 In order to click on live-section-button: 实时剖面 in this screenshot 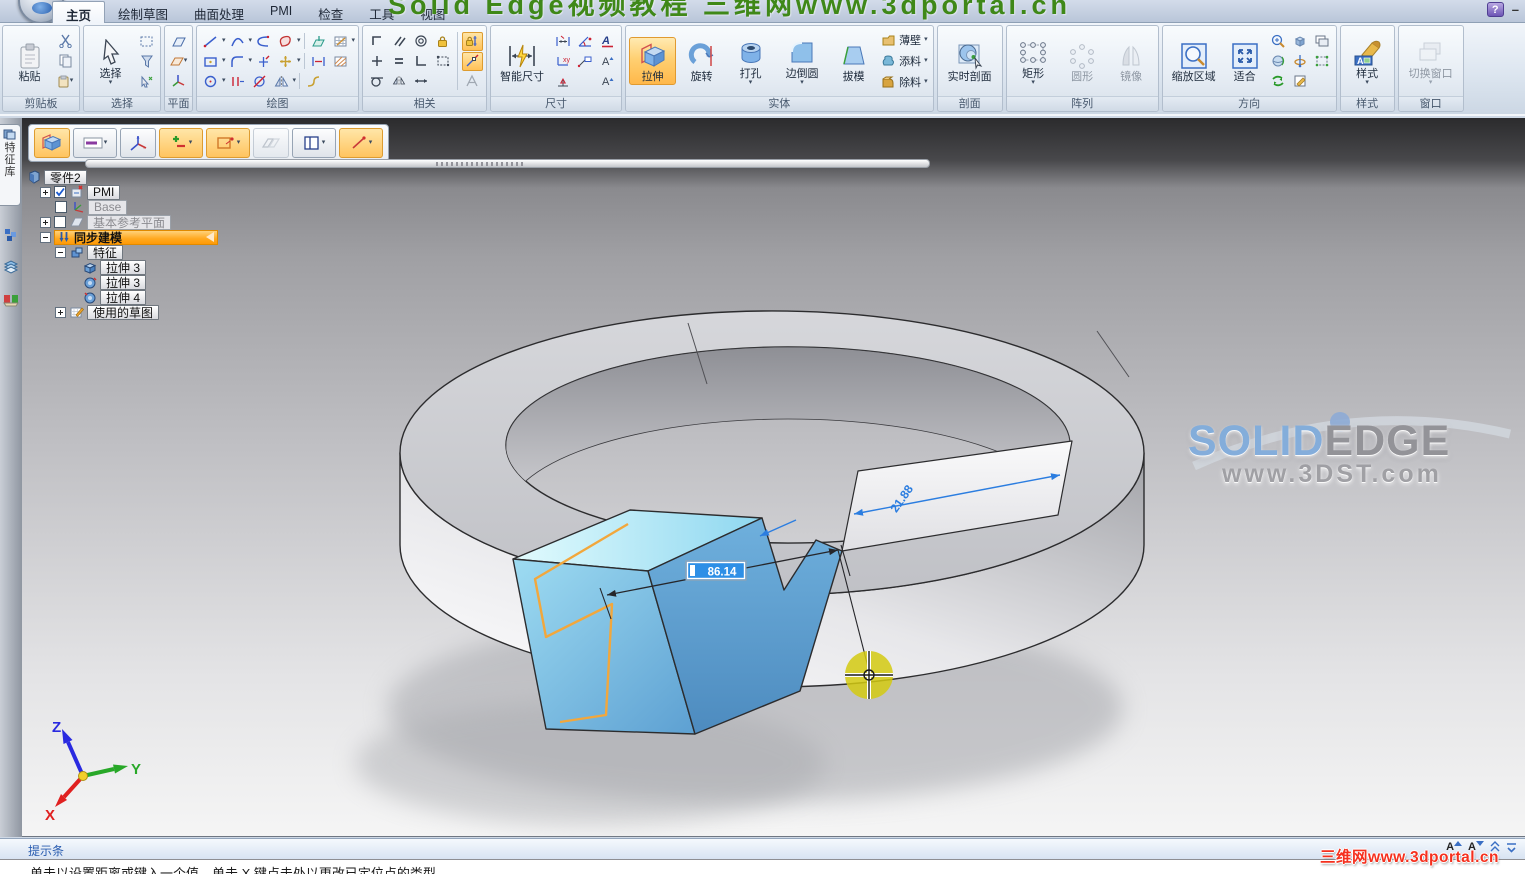, I will do `click(970, 61)`.